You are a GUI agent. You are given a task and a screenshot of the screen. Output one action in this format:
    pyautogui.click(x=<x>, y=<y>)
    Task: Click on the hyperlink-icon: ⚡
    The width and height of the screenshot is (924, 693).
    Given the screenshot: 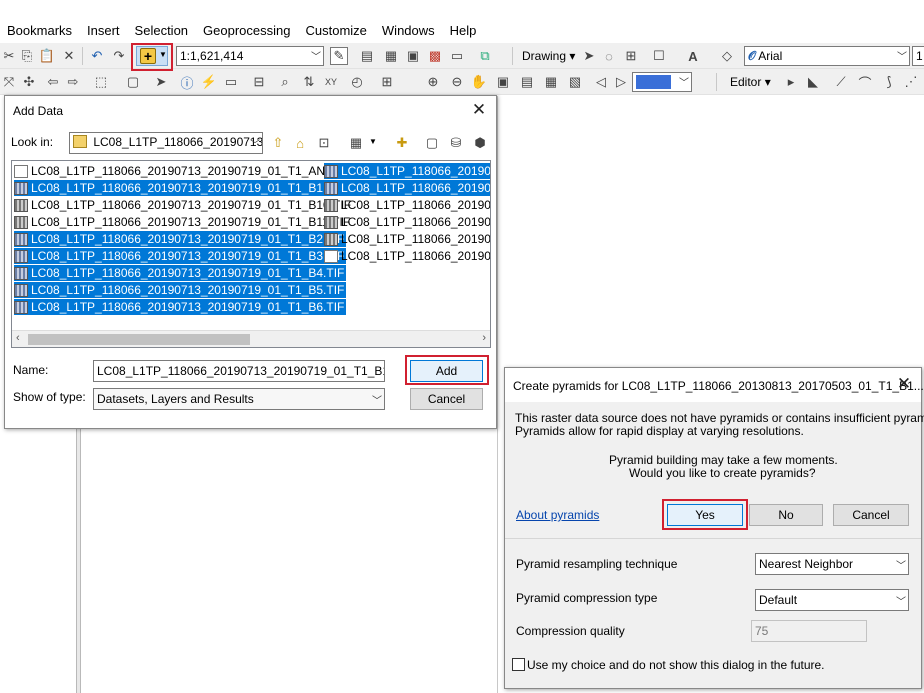 What is the action you would take?
    pyautogui.click(x=209, y=82)
    